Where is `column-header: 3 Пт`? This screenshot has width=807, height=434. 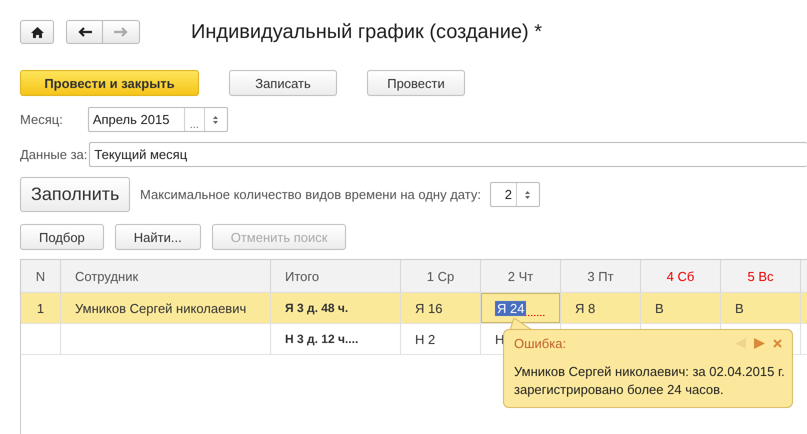 column-header: 3 Пт is located at coordinates (600, 276).